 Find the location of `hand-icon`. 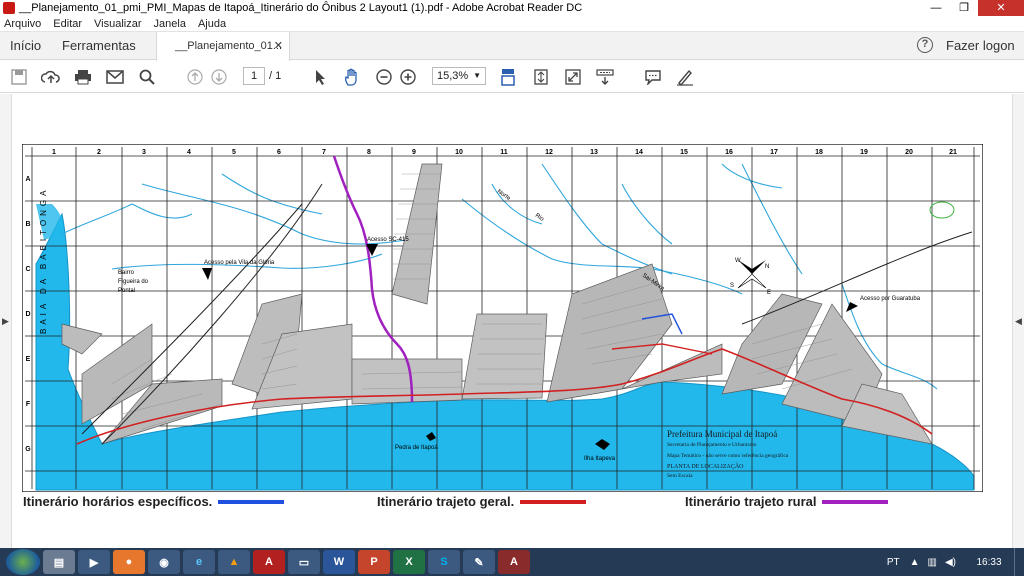

hand-icon is located at coordinates (352, 77).